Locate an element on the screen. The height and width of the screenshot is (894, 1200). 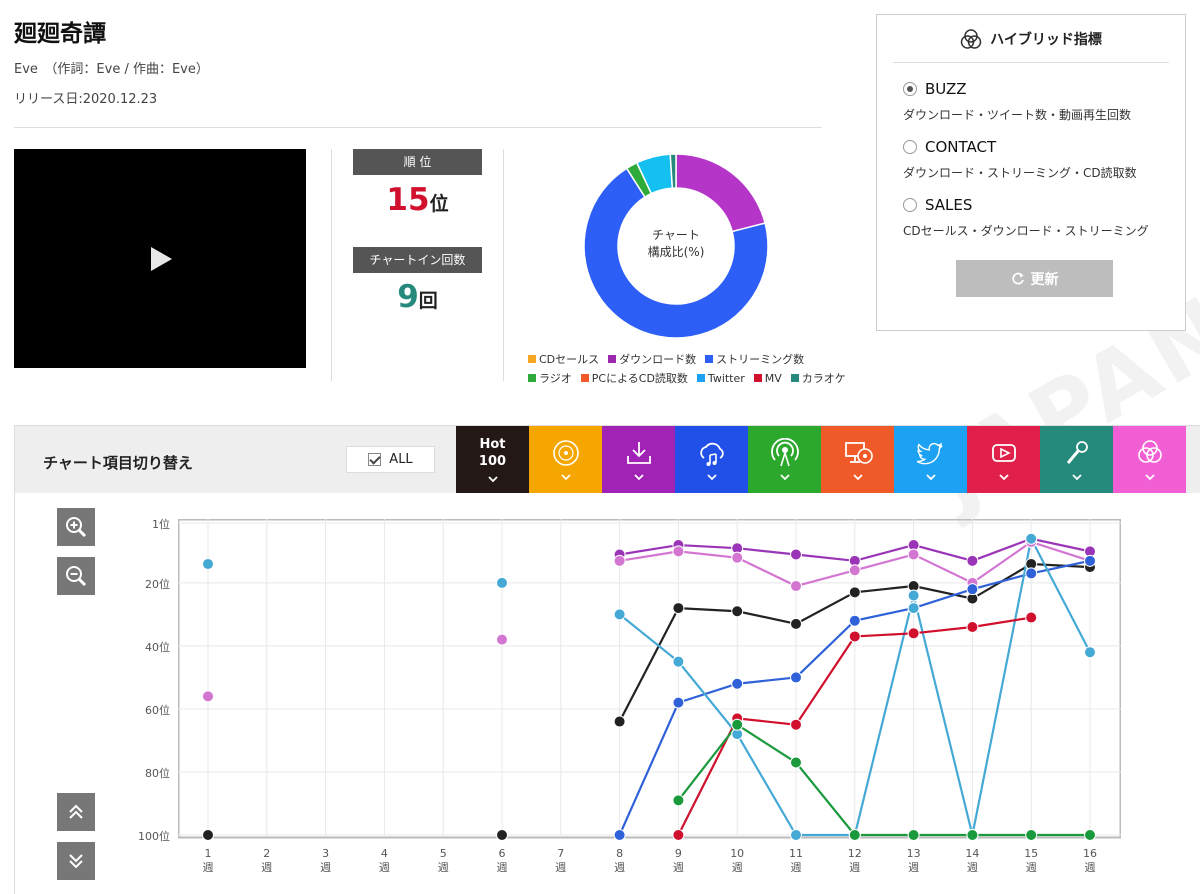
chart-category-youtube is located at coordinates (1003, 459).